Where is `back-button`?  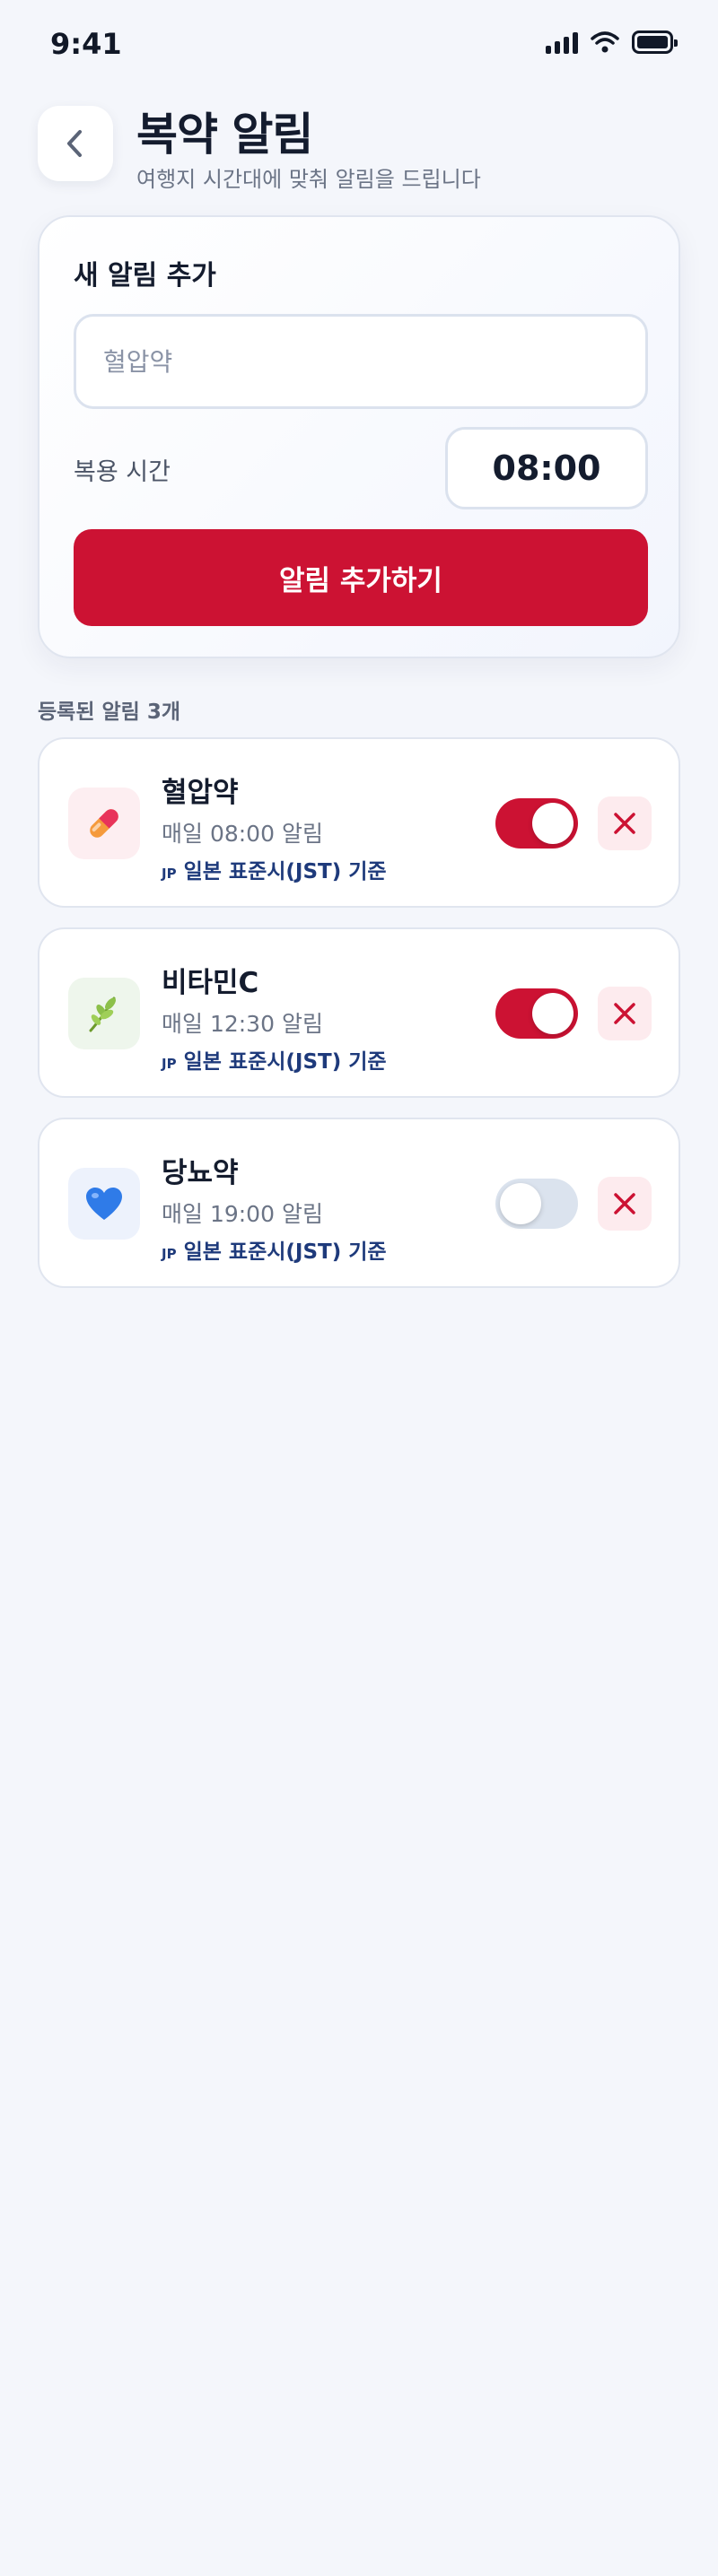 back-button is located at coordinates (75, 143).